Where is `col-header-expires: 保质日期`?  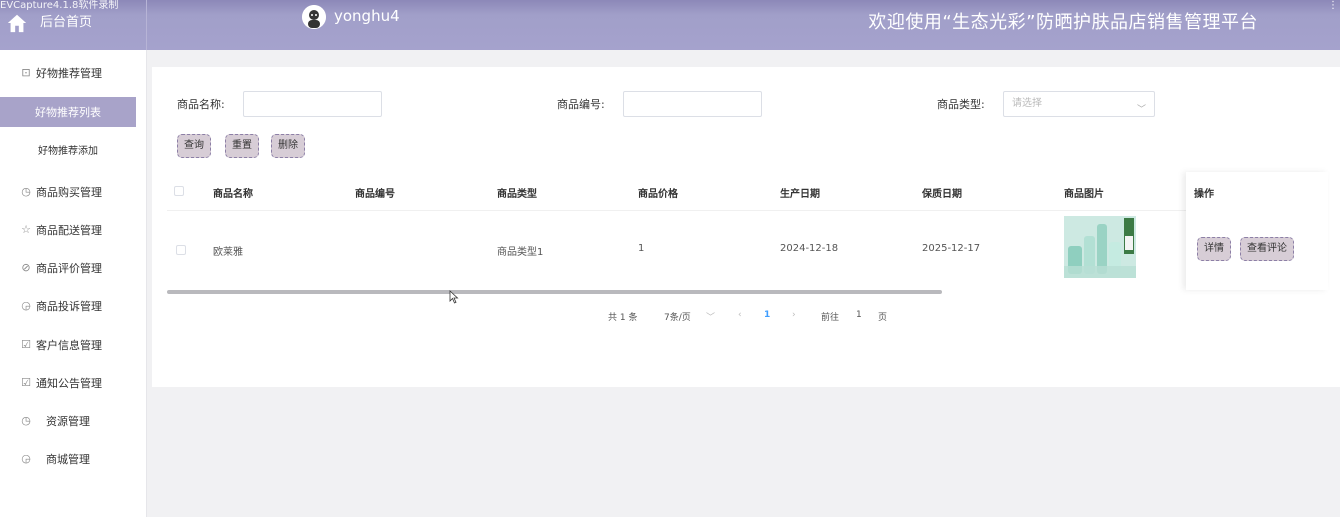
col-header-expires: 保质日期 is located at coordinates (942, 194).